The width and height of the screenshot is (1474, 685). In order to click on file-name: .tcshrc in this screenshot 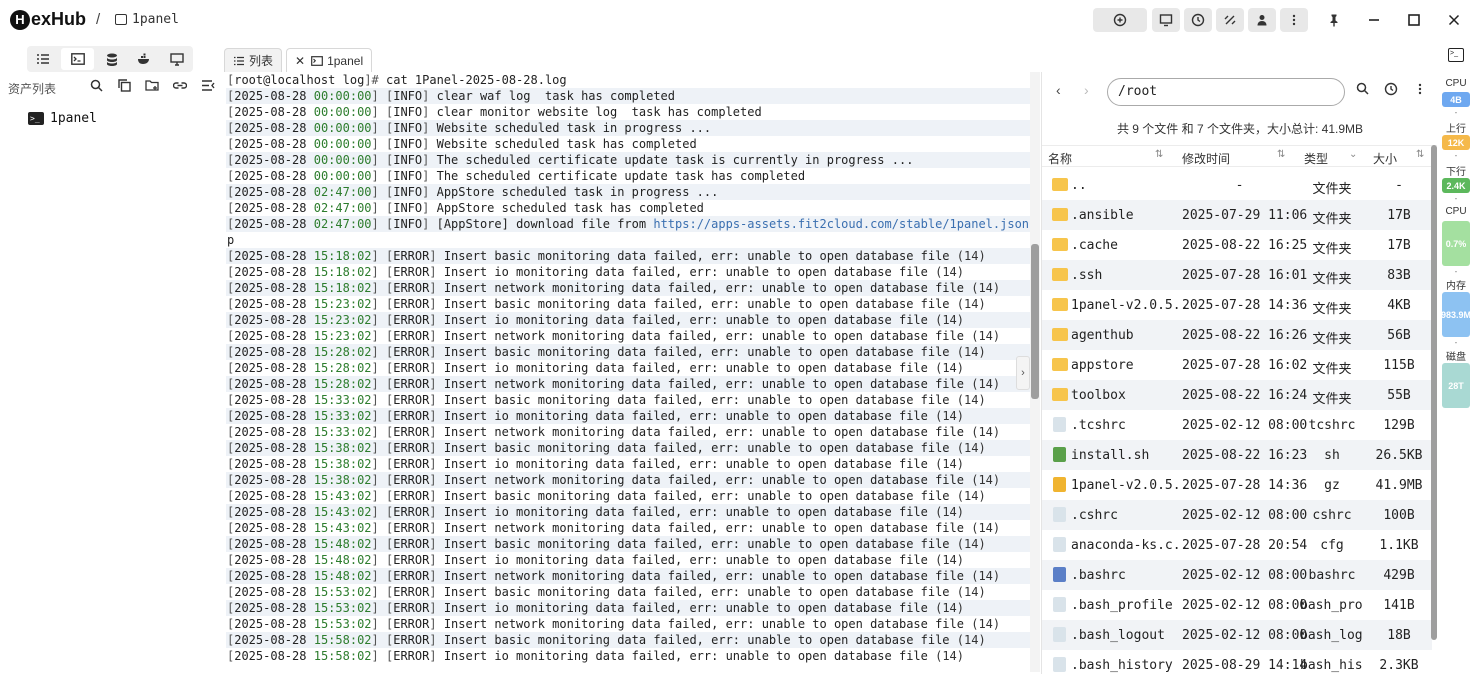, I will do `click(1098, 425)`.